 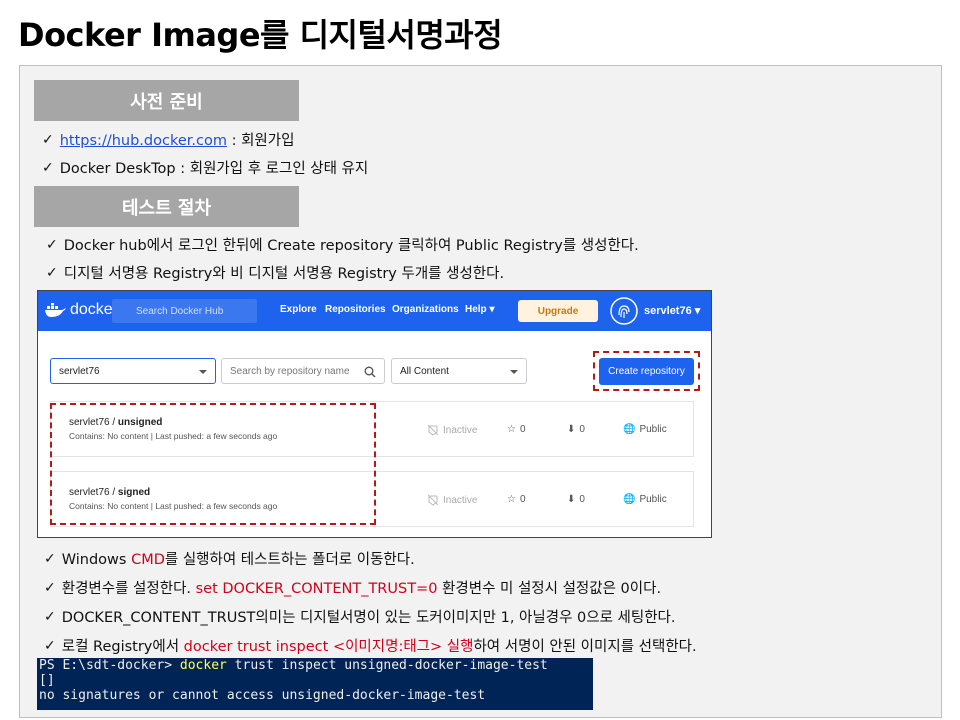 What do you see at coordinates (47, 680) in the screenshot?
I see `terminal-output-empty: []` at bounding box center [47, 680].